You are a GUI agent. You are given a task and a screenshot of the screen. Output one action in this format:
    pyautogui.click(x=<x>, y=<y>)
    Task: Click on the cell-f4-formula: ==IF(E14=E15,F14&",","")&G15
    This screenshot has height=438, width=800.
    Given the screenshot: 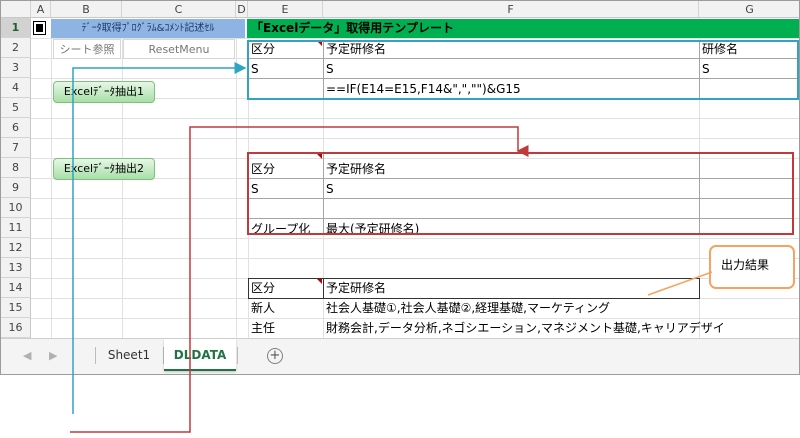 What is the action you would take?
    pyautogui.click(x=511, y=89)
    